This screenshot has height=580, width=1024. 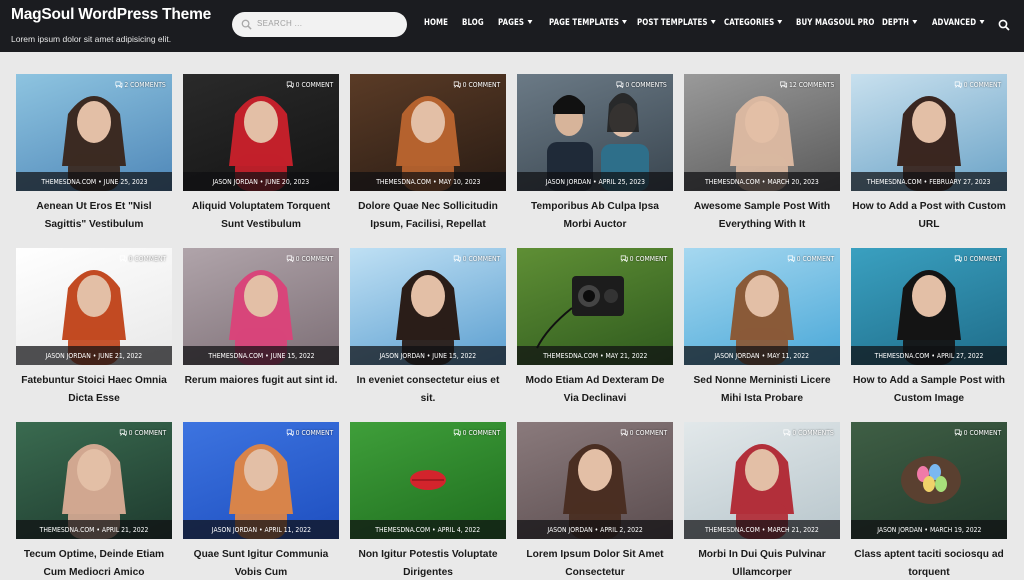 What do you see at coordinates (94, 181) in the screenshot?
I see `post-author-date: THEMESDNA.COM • JUNE 25, 2023` at bounding box center [94, 181].